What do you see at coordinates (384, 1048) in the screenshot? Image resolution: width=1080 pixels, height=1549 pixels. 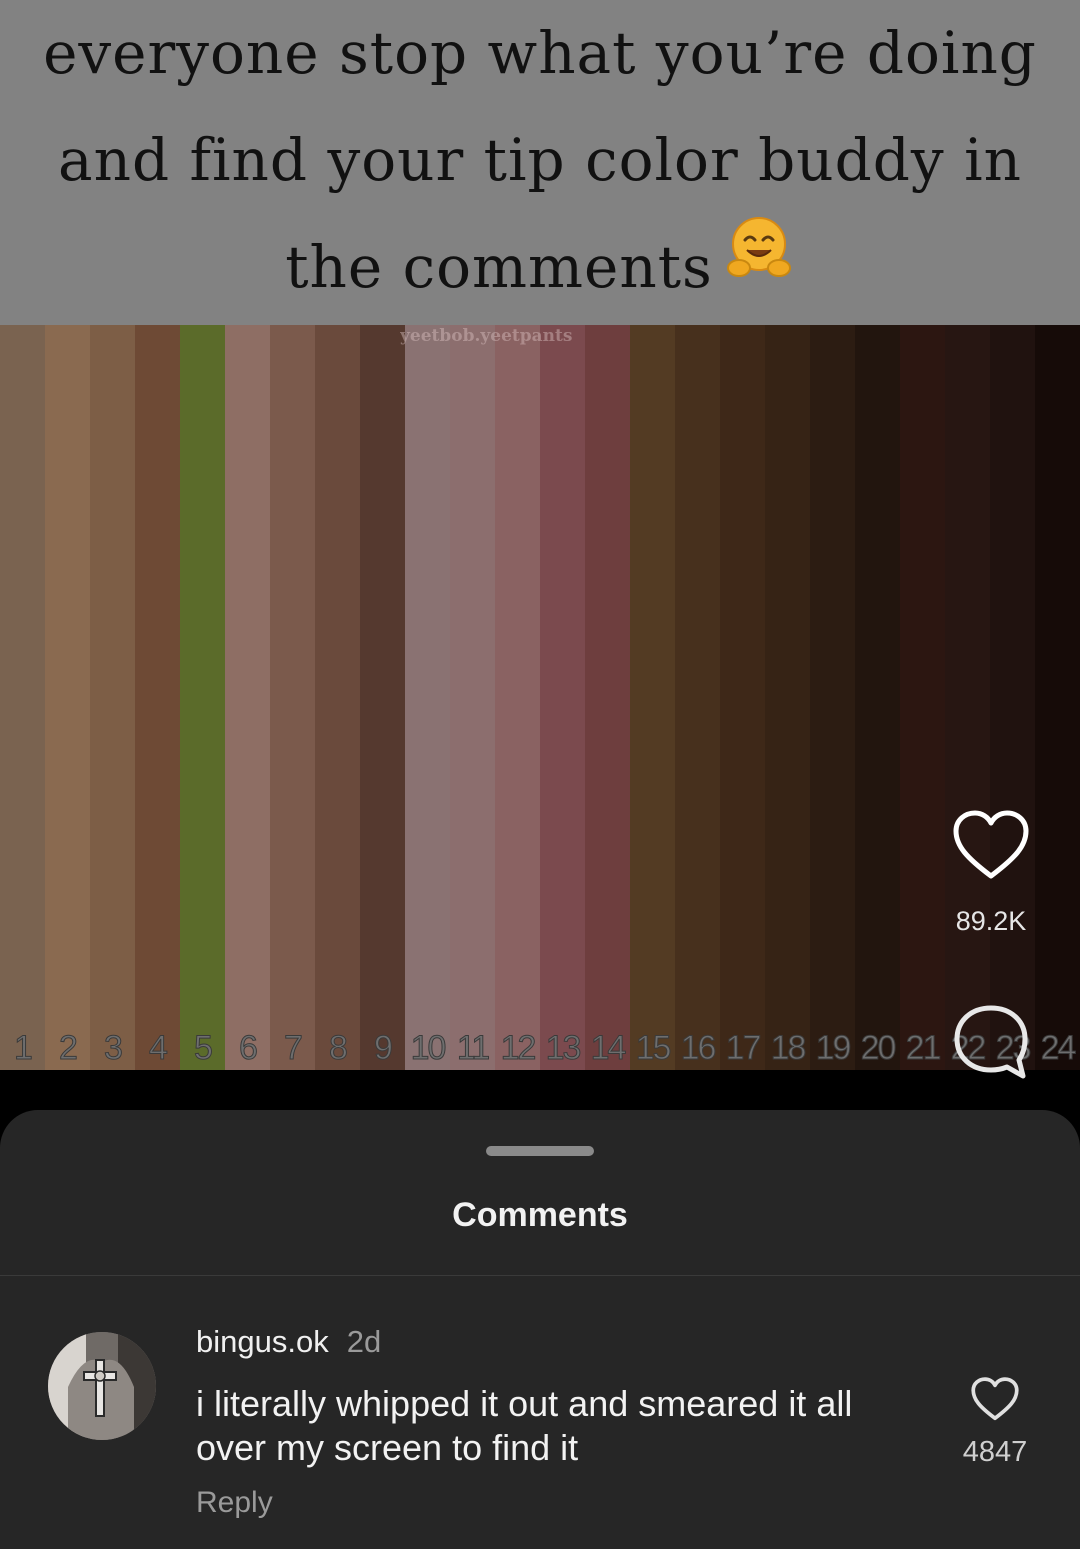 I see `swatch-number: 9` at bounding box center [384, 1048].